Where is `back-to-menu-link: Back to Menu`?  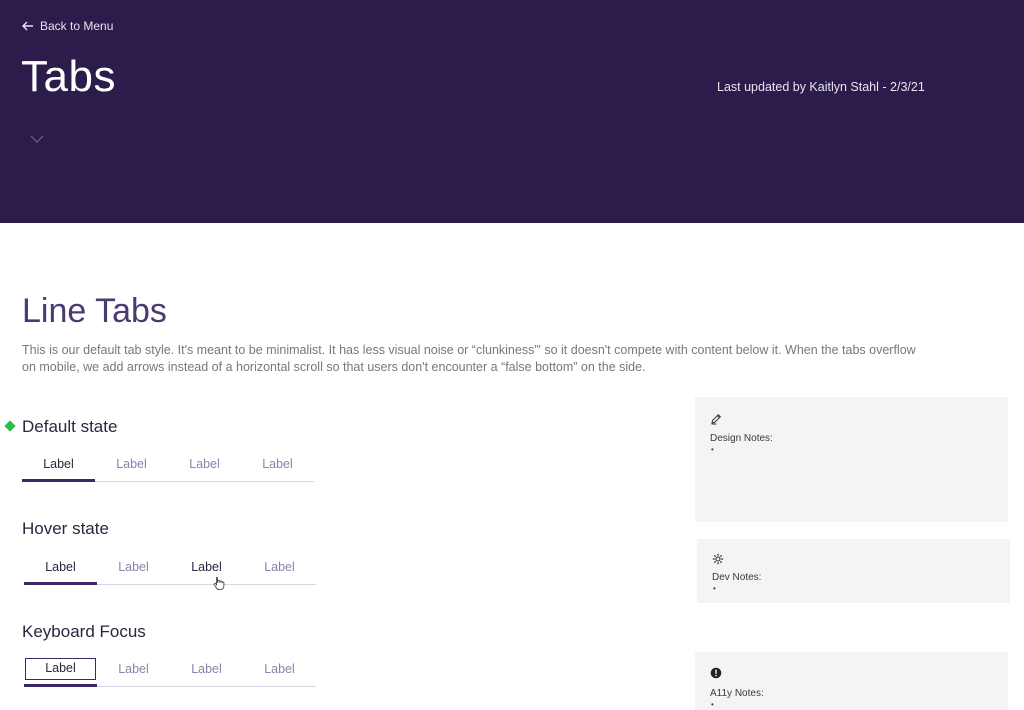 back-to-menu-link: Back to Menu is located at coordinates (67, 26).